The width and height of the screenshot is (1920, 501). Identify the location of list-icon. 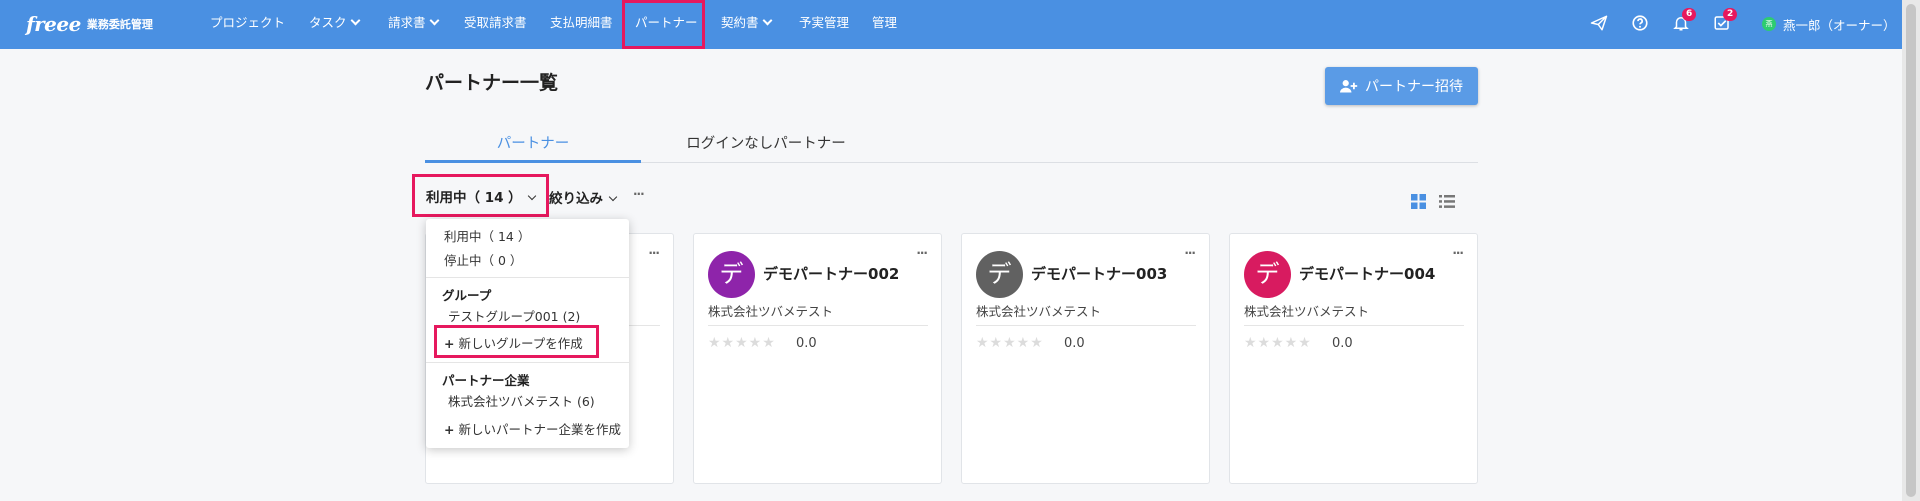
(1447, 201).